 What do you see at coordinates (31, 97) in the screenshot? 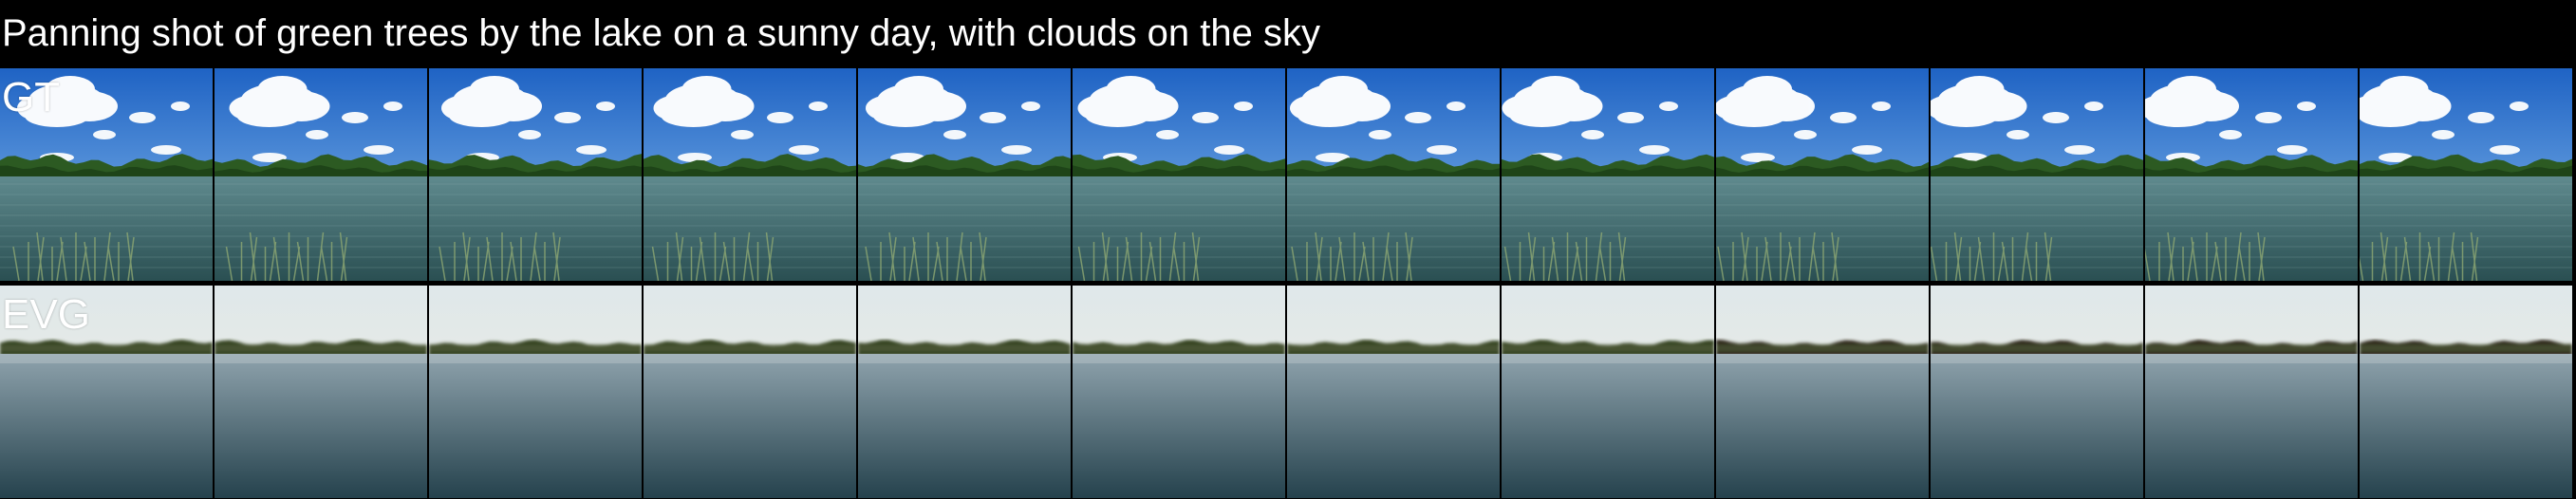
I see `gt-row-label: GT` at bounding box center [31, 97].